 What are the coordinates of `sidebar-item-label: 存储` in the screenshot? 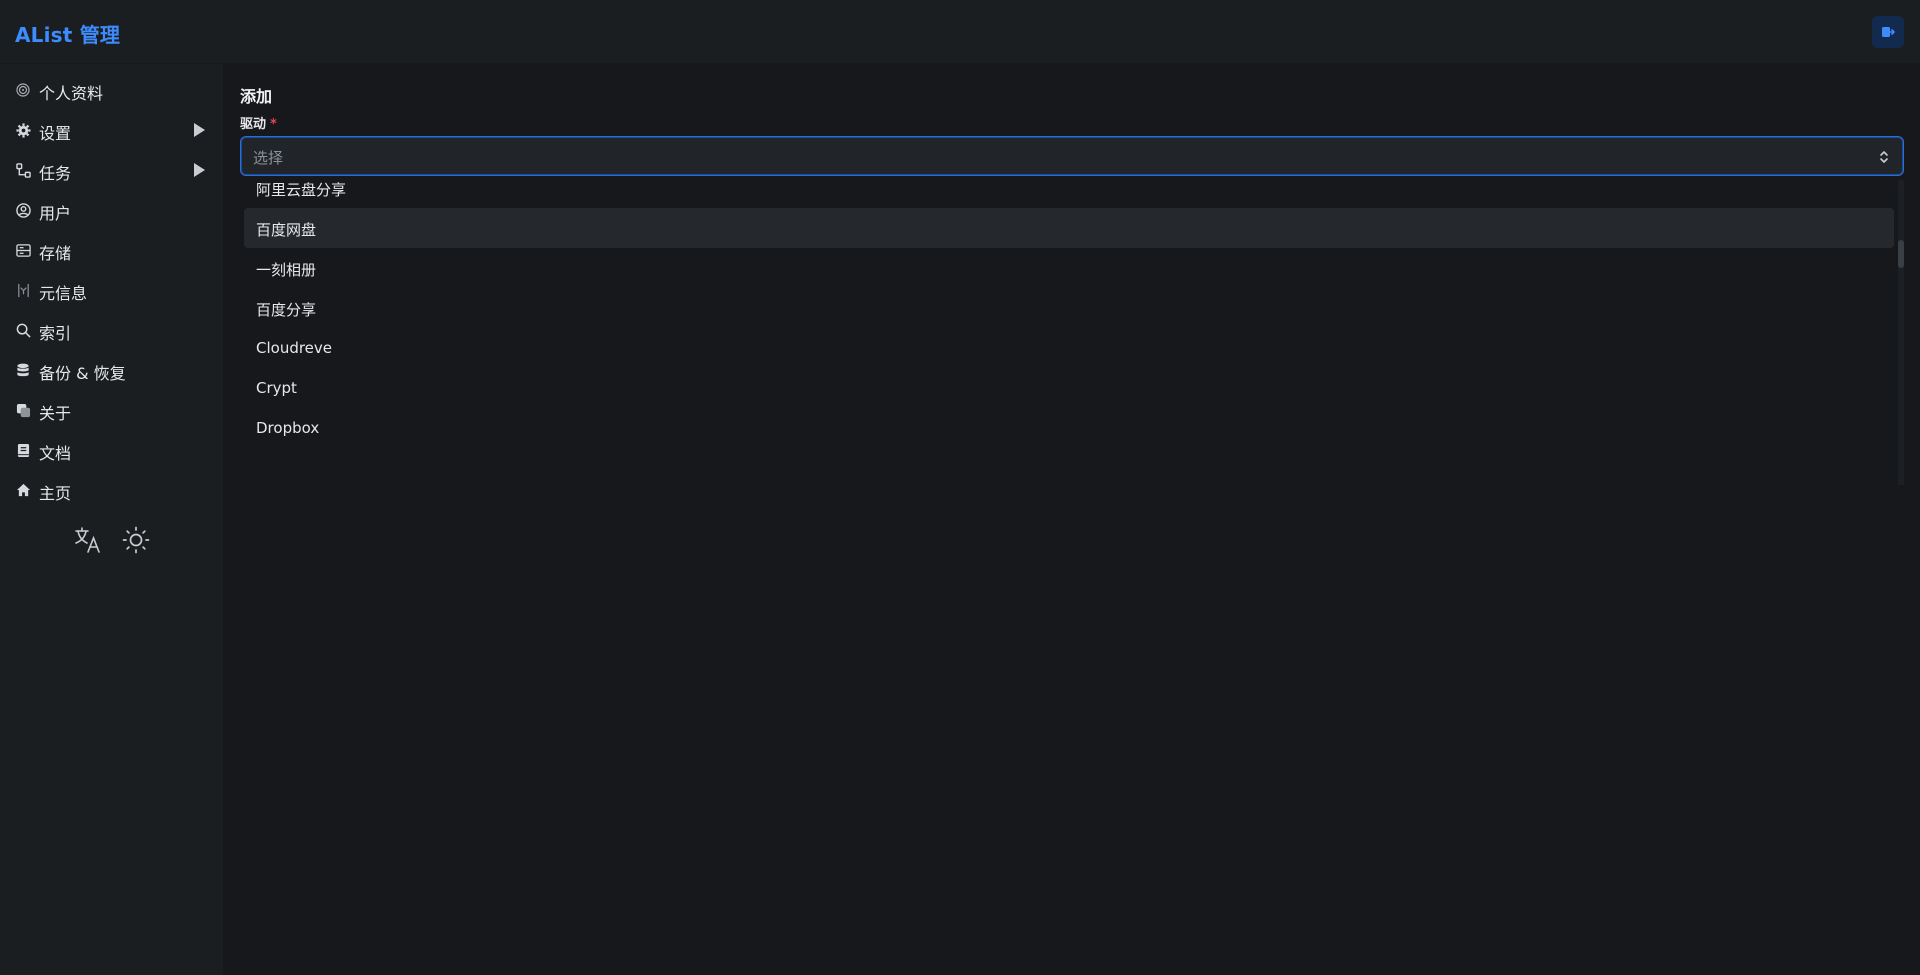 It's located at (55, 253).